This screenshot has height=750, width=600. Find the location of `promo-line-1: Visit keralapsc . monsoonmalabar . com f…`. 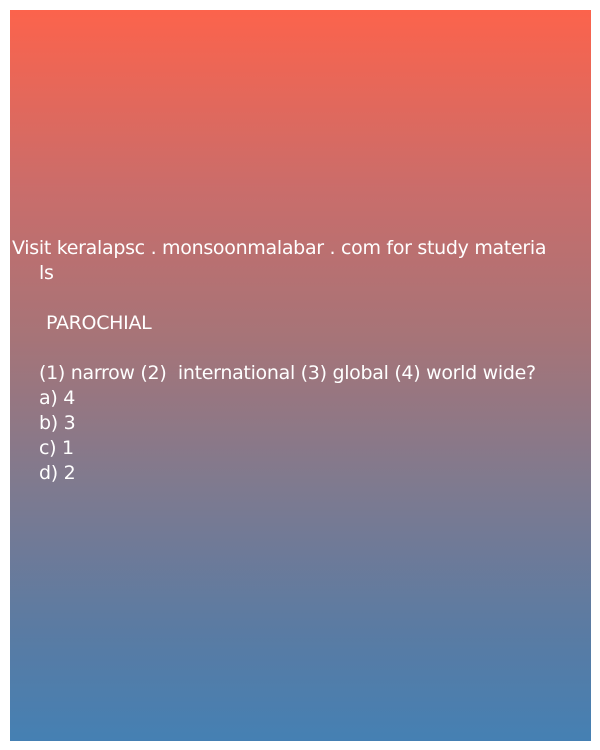

promo-line-1: Visit keralapsc . monsoonmalabar . com f… is located at coordinates (279, 248).